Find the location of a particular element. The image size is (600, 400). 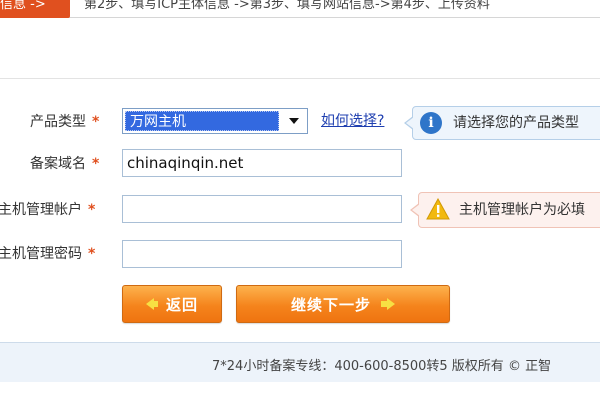

divider is located at coordinates (300, 78).